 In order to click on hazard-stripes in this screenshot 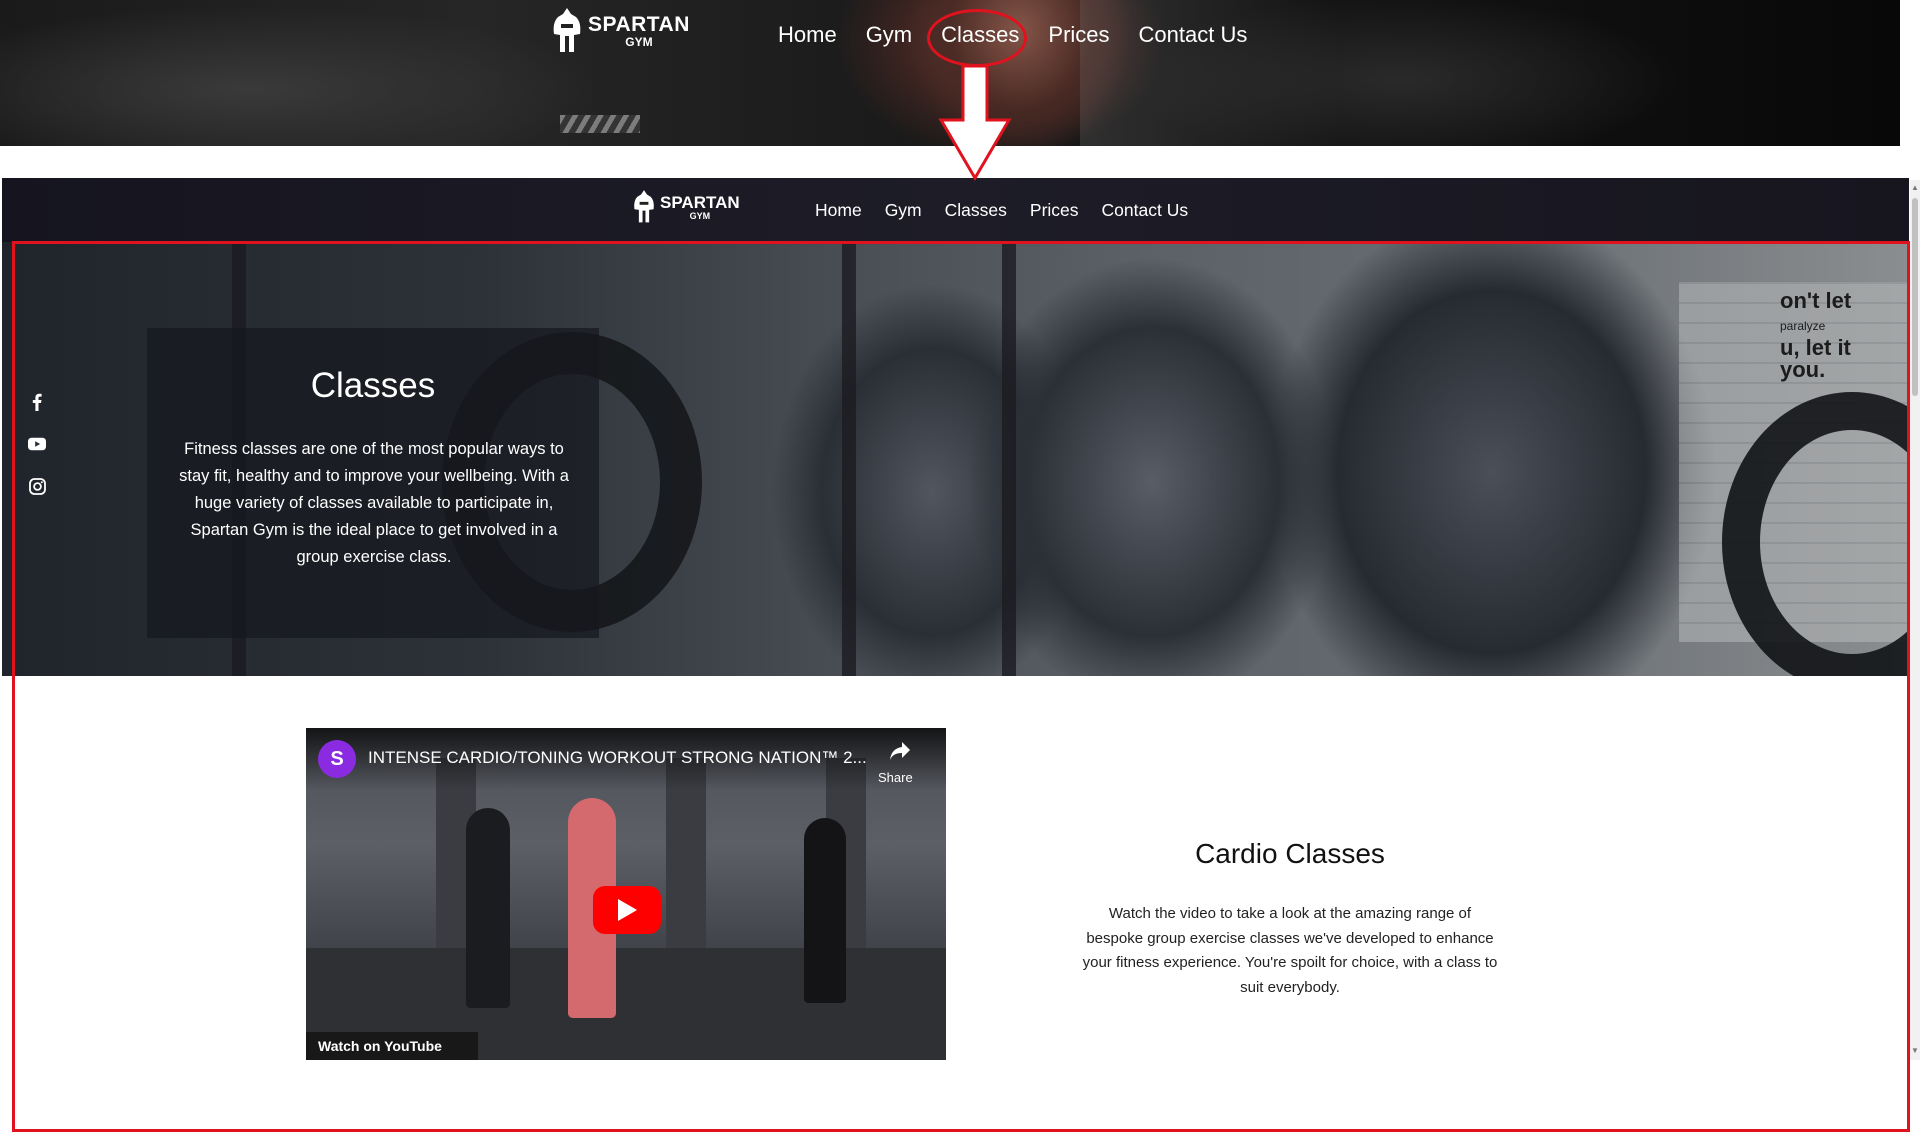, I will do `click(600, 124)`.